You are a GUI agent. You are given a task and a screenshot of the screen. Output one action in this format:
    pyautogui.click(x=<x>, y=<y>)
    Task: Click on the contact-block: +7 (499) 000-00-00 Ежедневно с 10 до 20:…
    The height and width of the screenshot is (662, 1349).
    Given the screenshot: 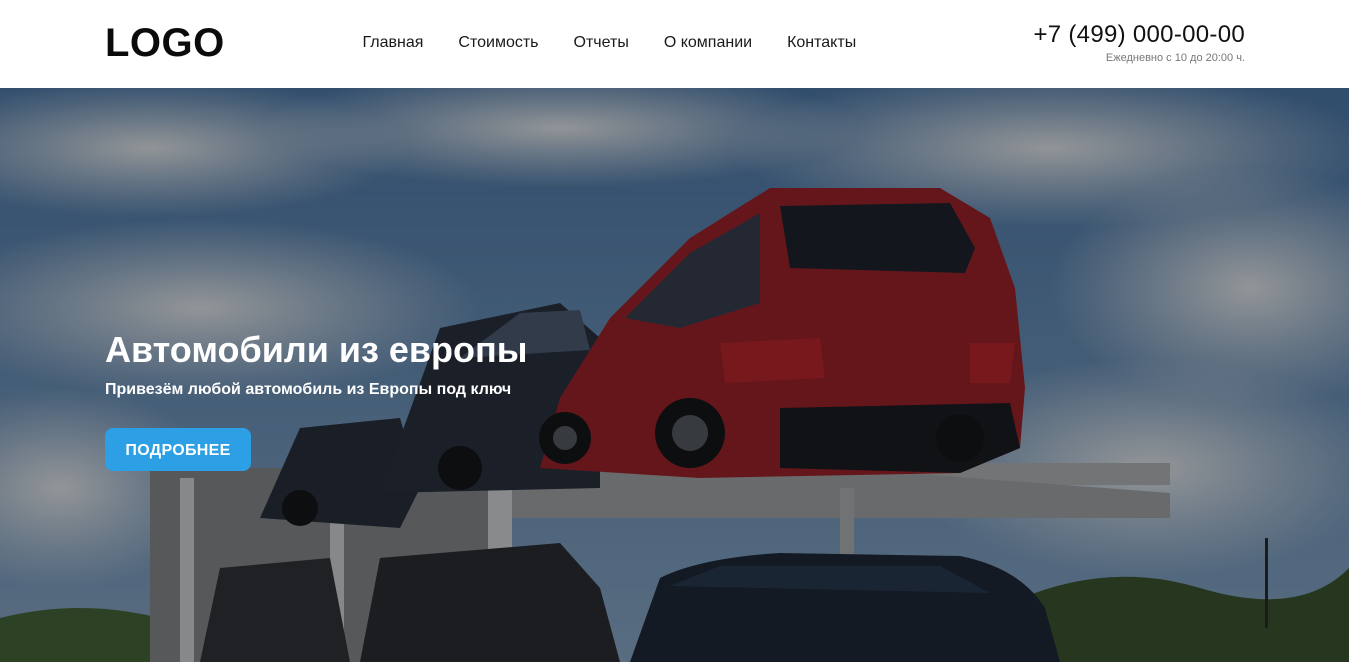 What is the action you would take?
    pyautogui.click(x=1139, y=42)
    